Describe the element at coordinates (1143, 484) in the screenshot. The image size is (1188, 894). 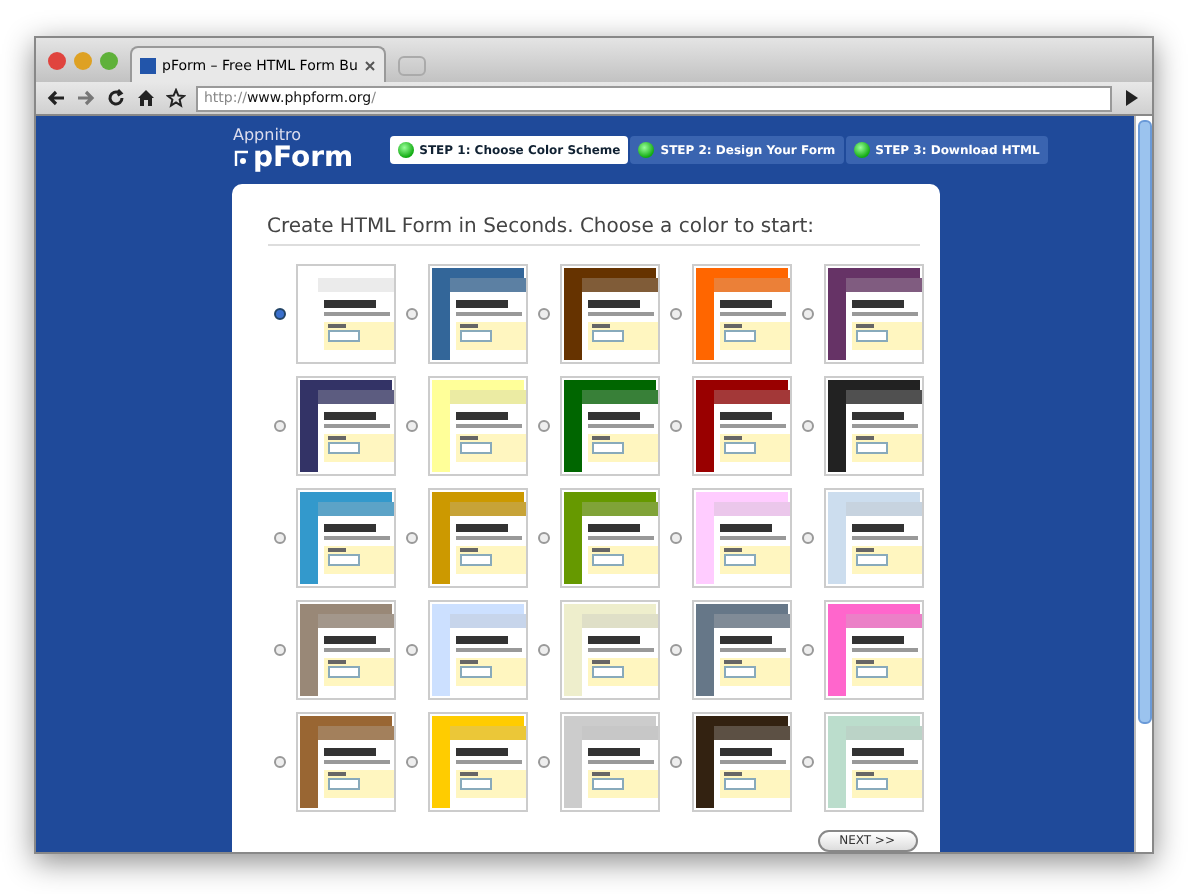
I see `scrollbar` at that location.